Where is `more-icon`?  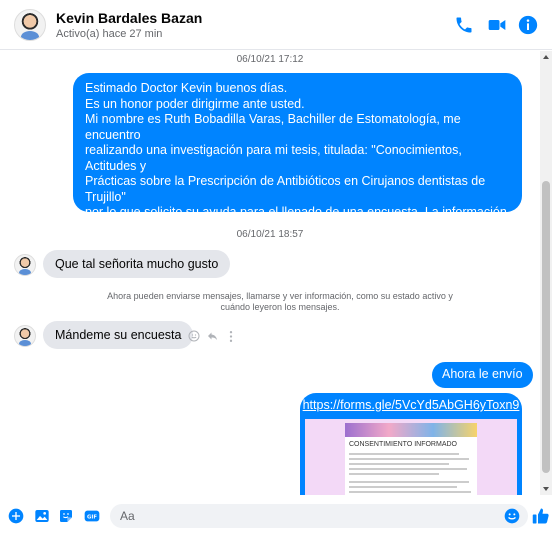
more-icon is located at coordinates (231, 336).